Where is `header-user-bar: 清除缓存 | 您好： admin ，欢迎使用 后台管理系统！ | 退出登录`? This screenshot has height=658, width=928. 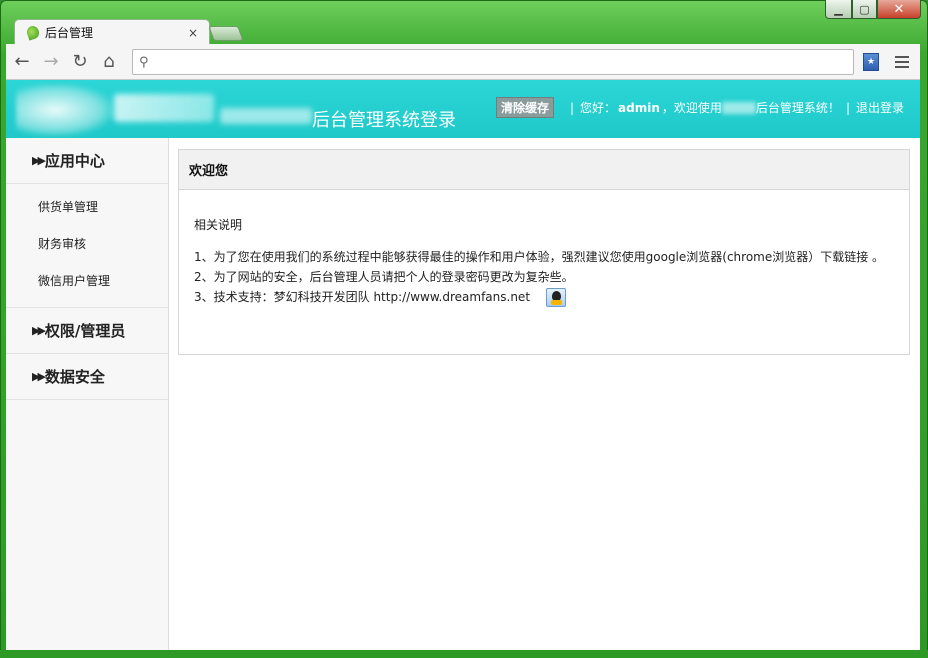
header-user-bar: 清除缓存 | 您好： admin ，欢迎使用 后台管理系统！ | 退出登录 is located at coordinates (699, 107).